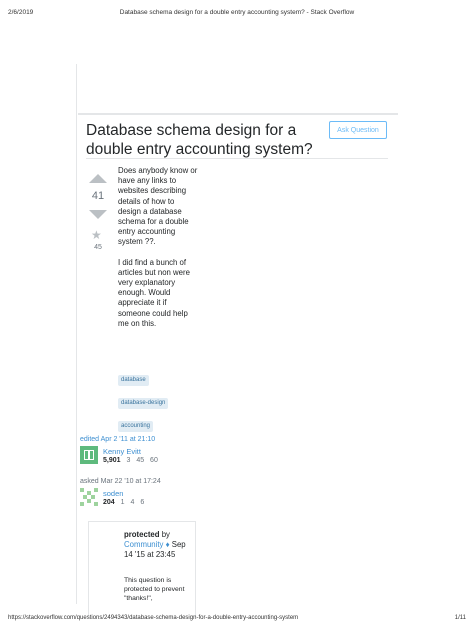 This screenshot has height=632, width=474. What do you see at coordinates (460, 618) in the screenshot?
I see `print-page-number: 1/11` at bounding box center [460, 618].